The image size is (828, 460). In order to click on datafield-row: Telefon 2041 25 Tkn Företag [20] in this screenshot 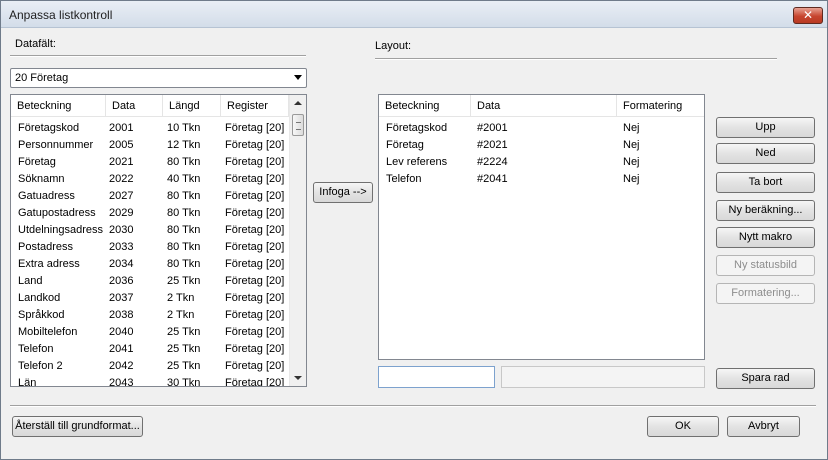, I will do `click(158, 350)`.